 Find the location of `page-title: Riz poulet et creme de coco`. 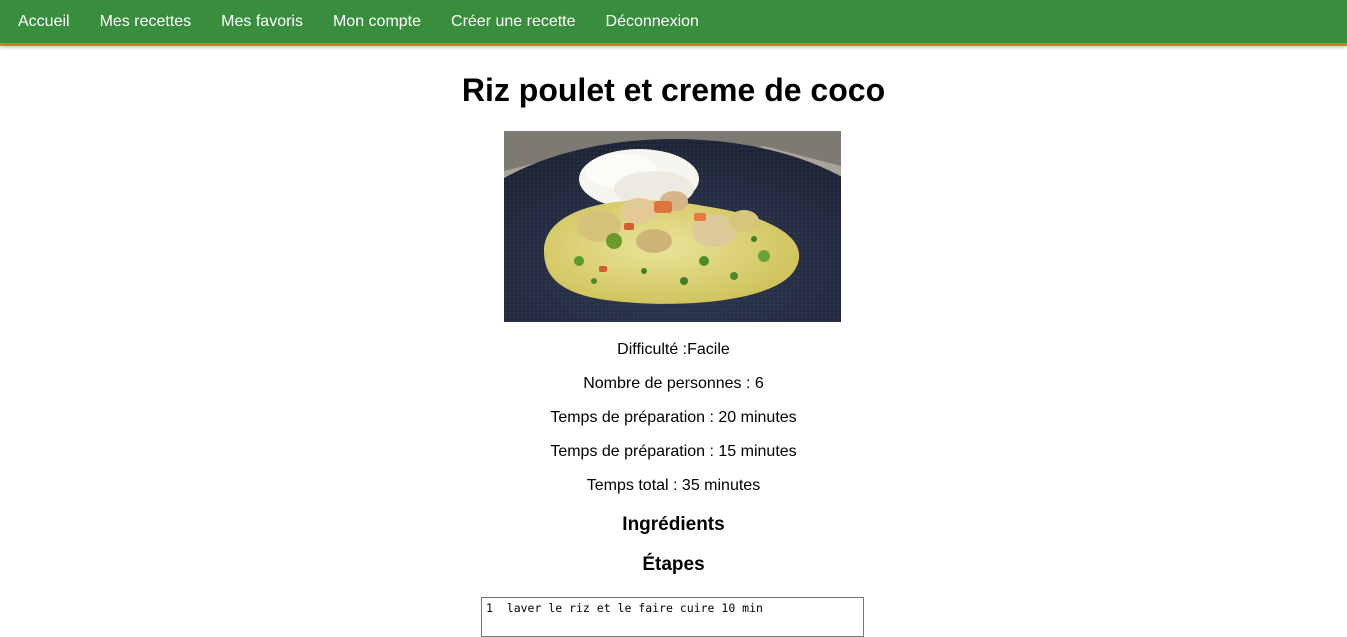

page-title: Riz poulet et creme de coco is located at coordinates (673, 90).